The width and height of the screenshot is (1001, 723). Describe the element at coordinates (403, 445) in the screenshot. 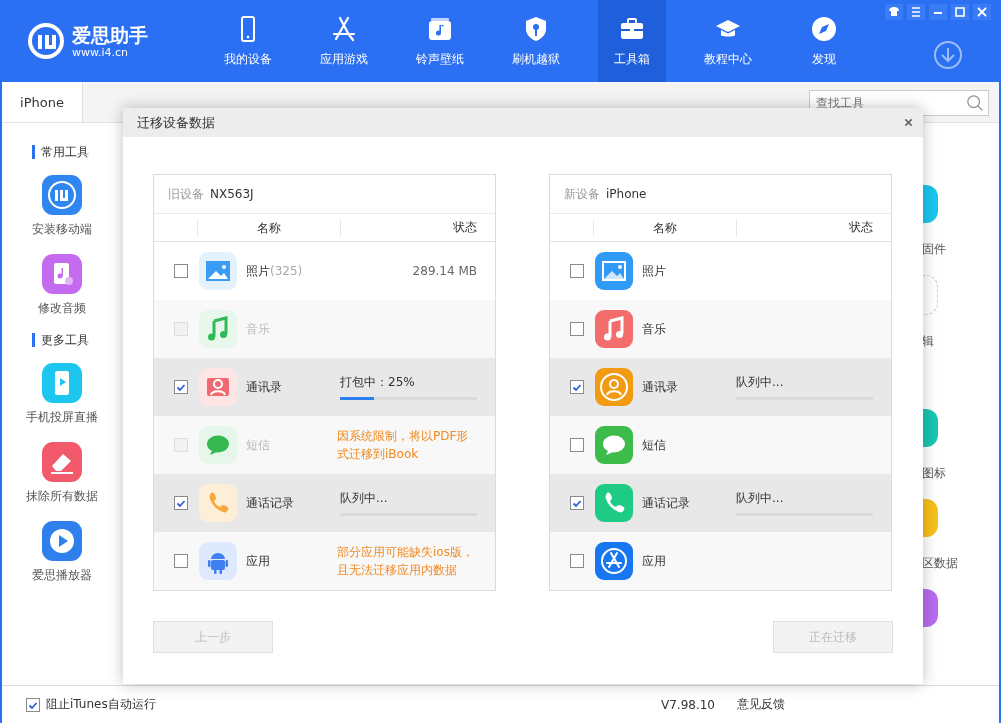

I see `warning-note: 因系统限制，将以PDF形式迁移到iBook` at that location.